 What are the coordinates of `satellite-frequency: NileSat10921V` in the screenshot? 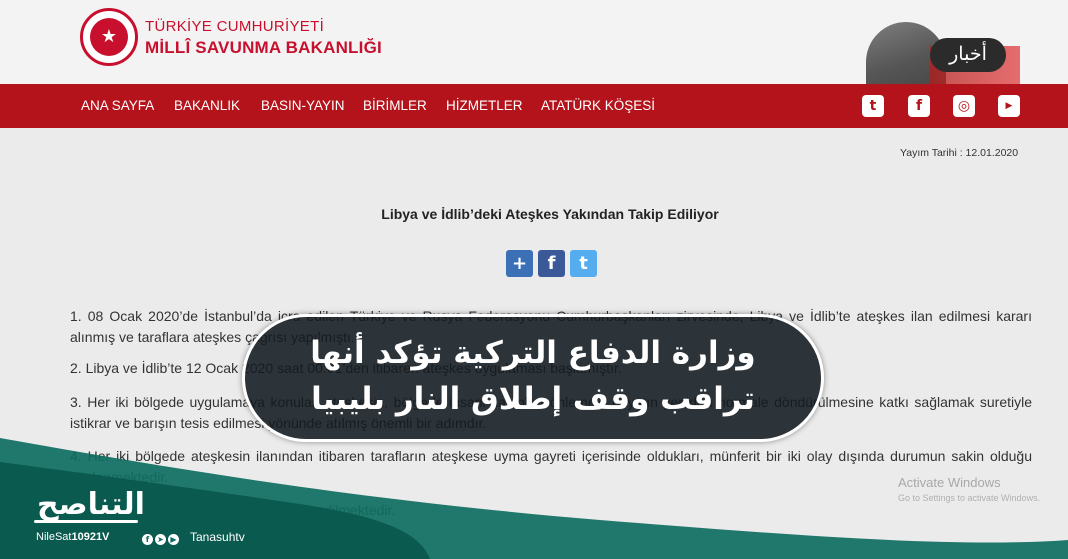 It's located at (72, 537).